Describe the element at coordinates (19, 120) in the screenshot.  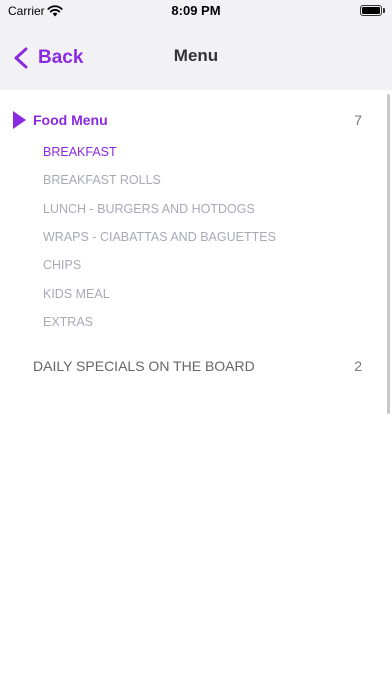
I see `expand-triangle-icon` at that location.